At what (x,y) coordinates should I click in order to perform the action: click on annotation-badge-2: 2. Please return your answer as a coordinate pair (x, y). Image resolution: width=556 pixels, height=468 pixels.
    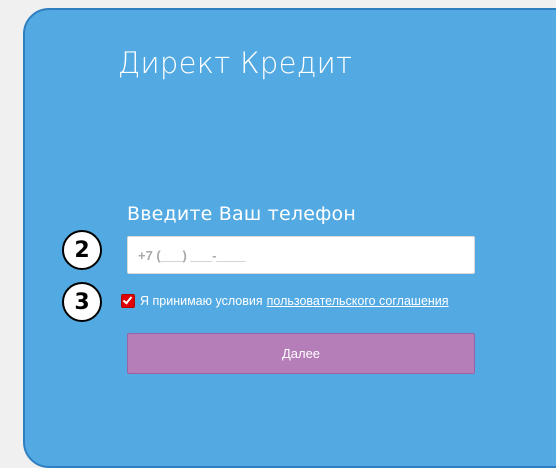
    Looking at the image, I should click on (82, 250).